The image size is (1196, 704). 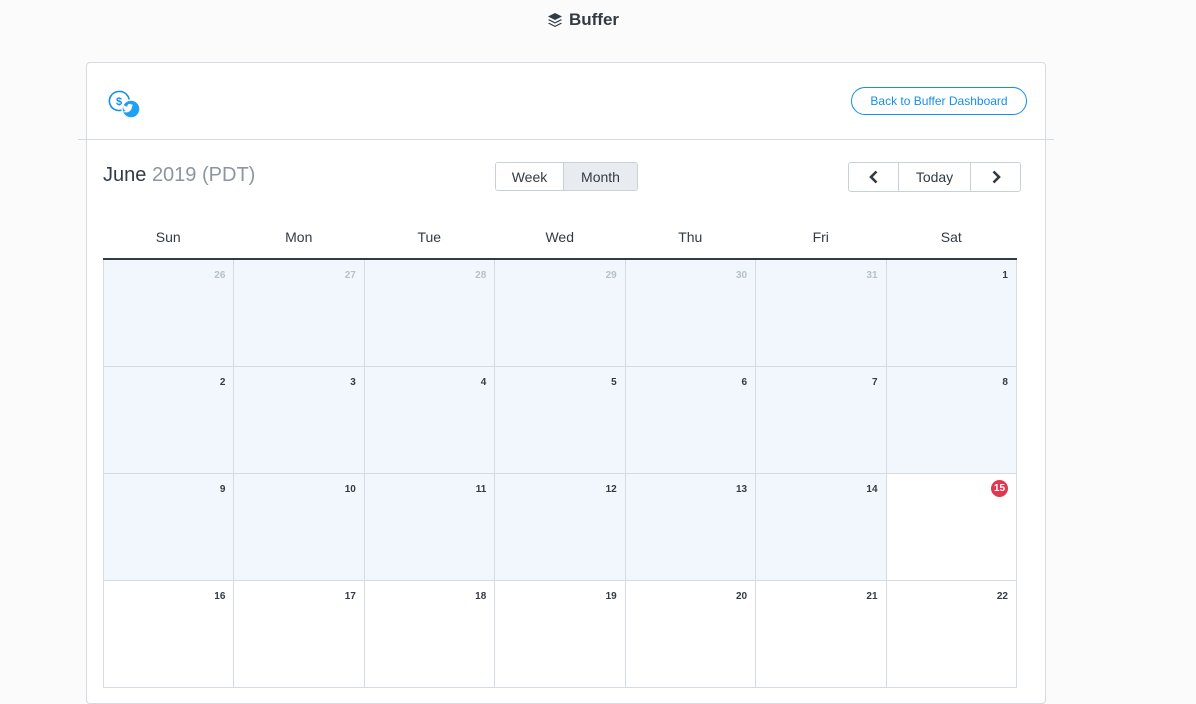 What do you see at coordinates (744, 382) in the screenshot?
I see `day-number: 6` at bounding box center [744, 382].